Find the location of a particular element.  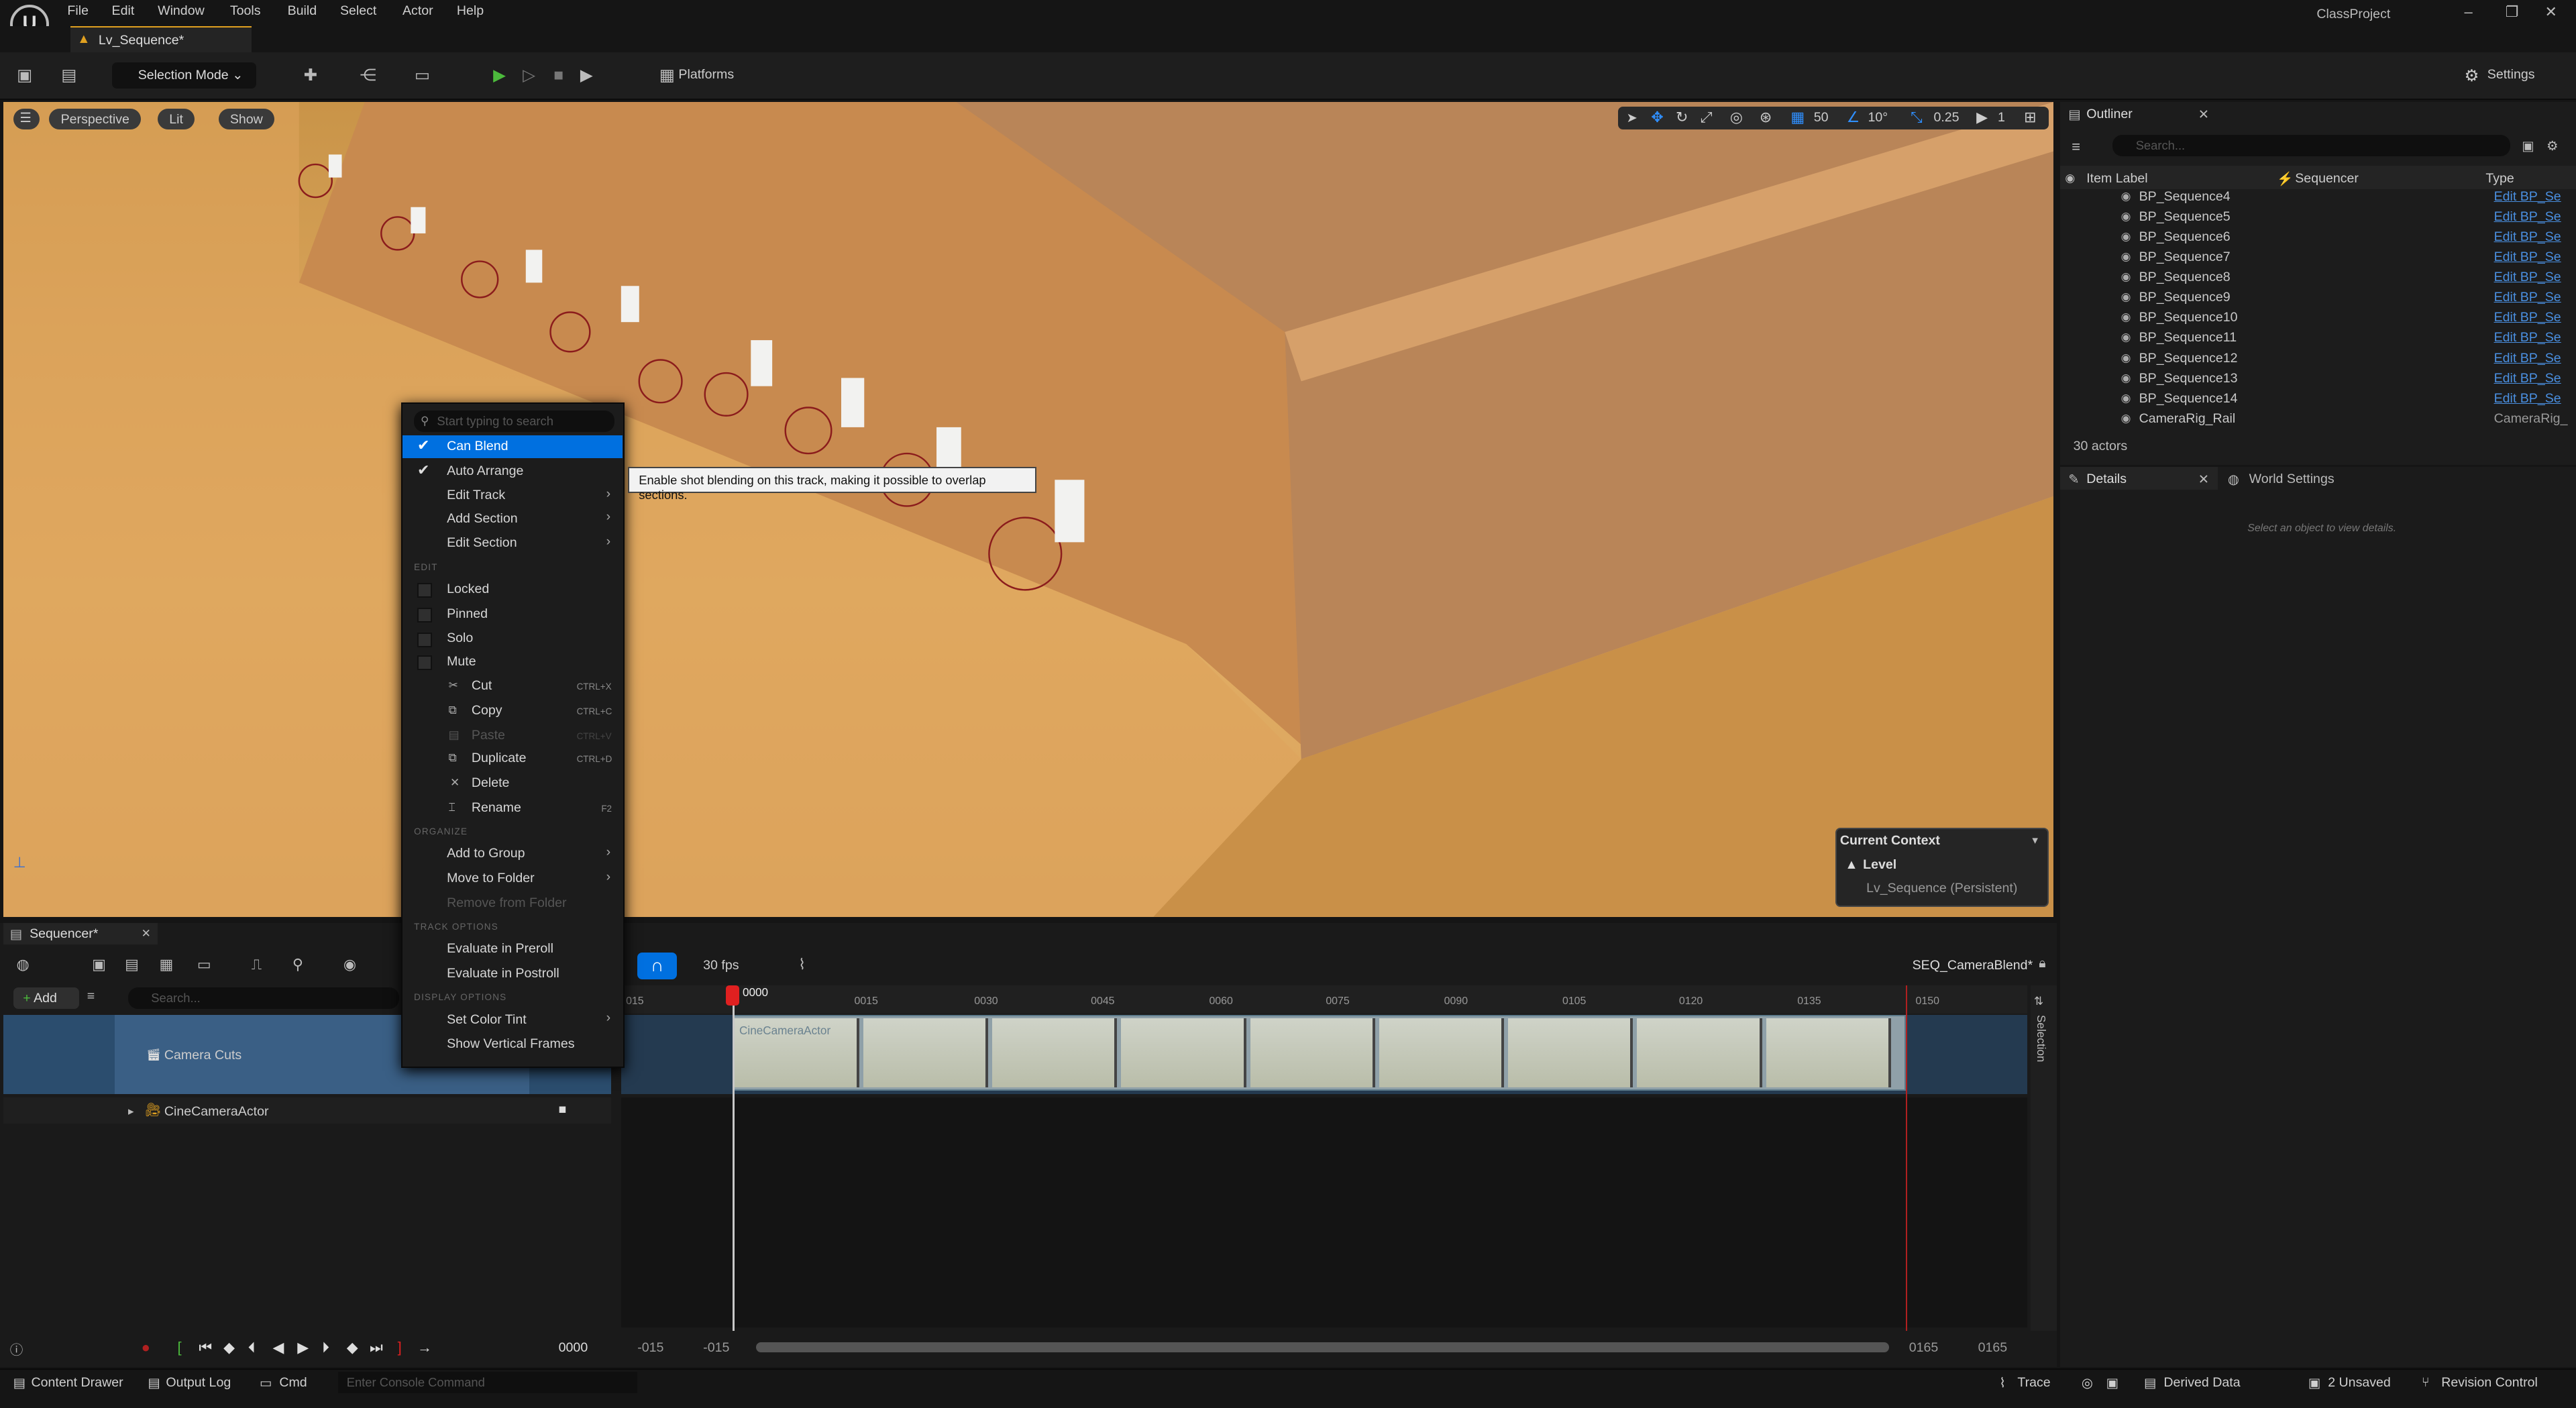

world-settings-tab: World Settings is located at coordinates (2291, 479).